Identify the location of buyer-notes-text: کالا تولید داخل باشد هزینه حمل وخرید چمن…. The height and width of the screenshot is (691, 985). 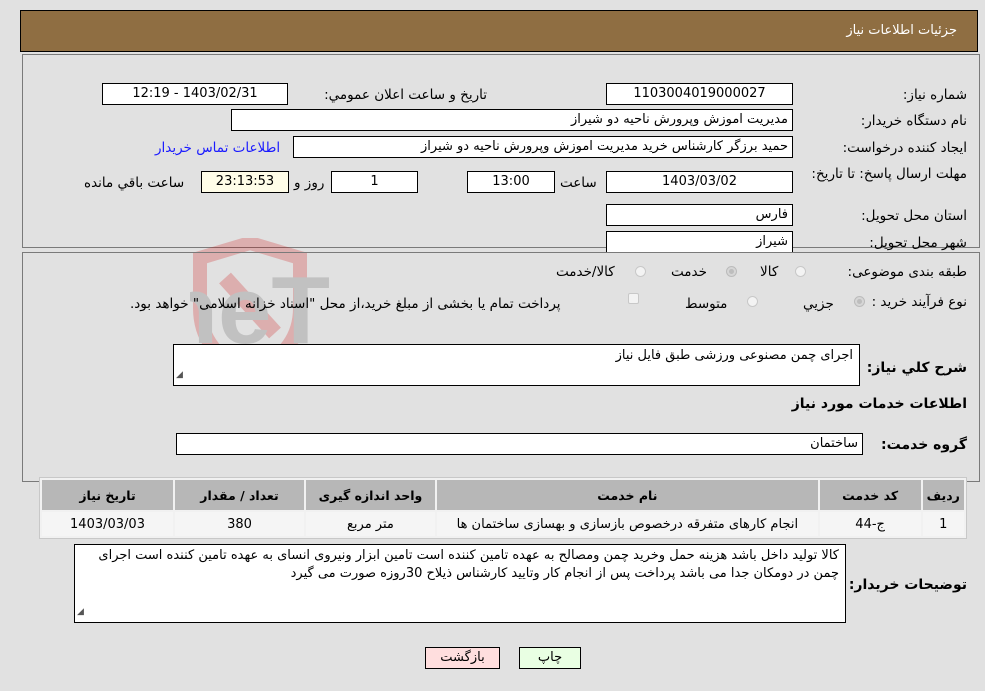
(468, 564).